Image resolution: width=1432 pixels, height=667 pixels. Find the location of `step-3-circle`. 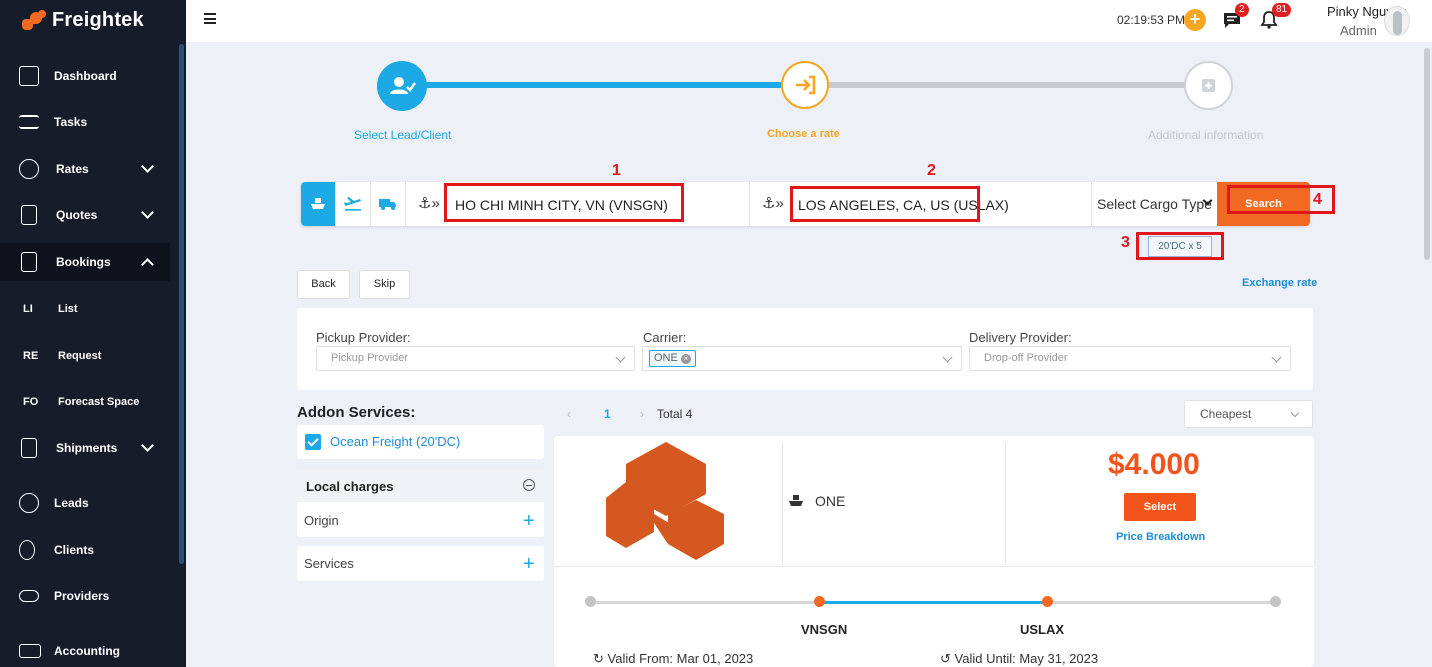

step-3-circle is located at coordinates (1208, 85).